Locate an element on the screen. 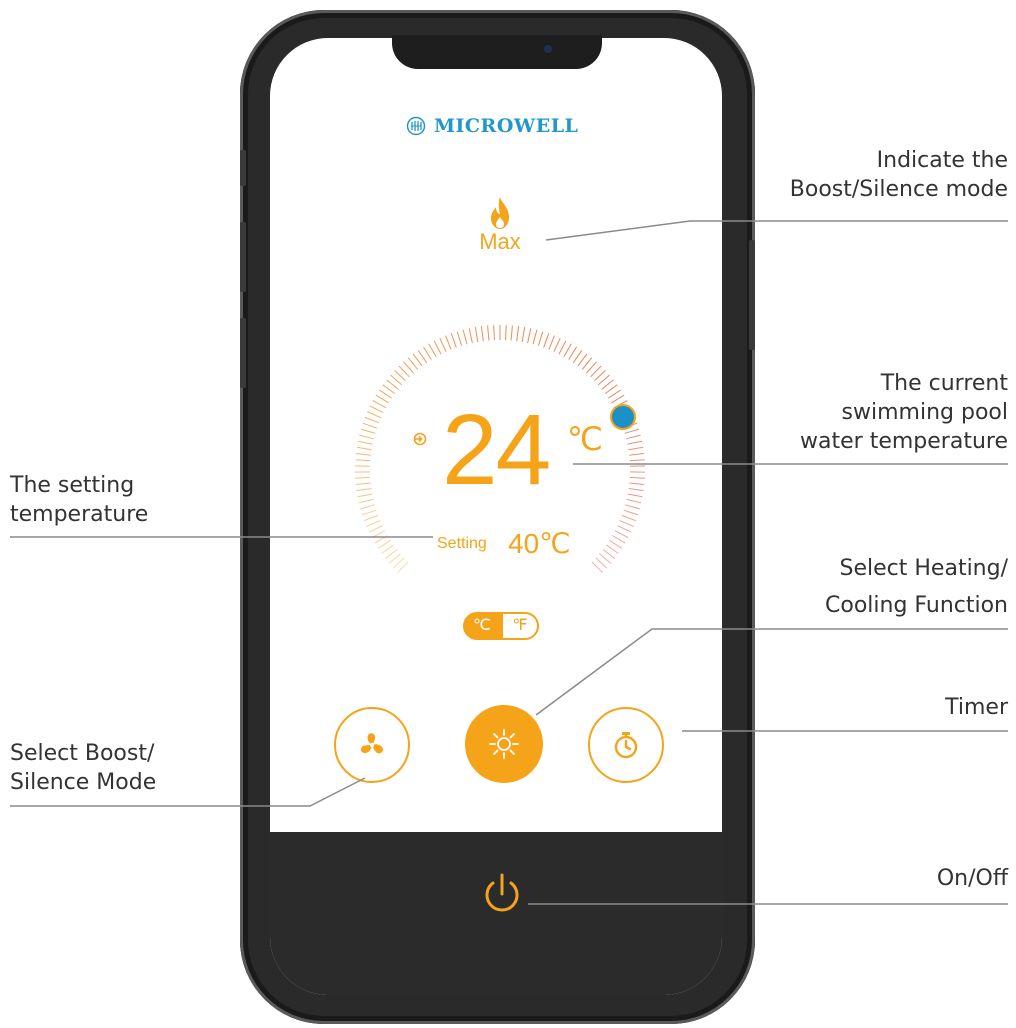 The image size is (1016, 1028). callout-setting-temp: The setting temperature is located at coordinates (79, 500).